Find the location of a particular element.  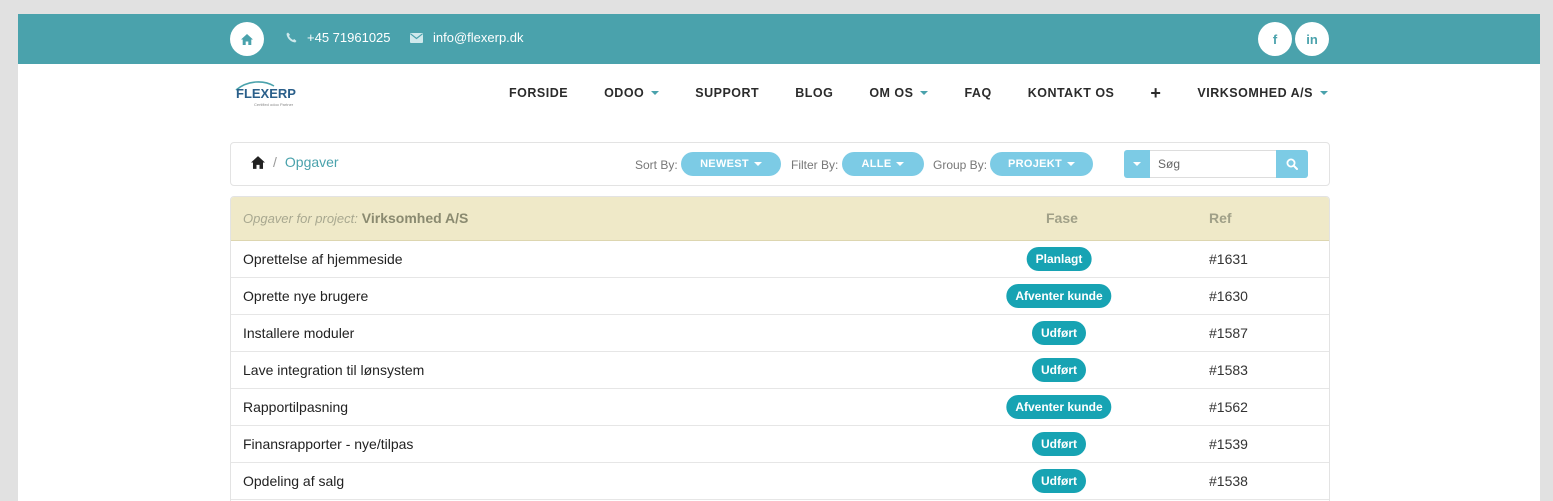

project-title: Opgaver for project: Virksomhed A/S is located at coordinates (355, 218).